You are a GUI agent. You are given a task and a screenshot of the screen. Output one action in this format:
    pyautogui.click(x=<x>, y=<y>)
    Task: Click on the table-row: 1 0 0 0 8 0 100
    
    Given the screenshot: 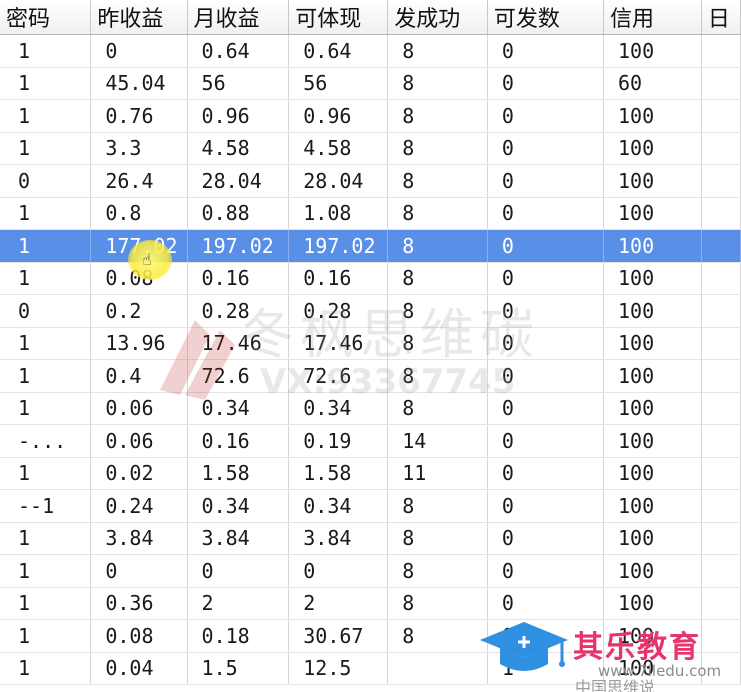 What is the action you would take?
    pyautogui.click(x=370, y=571)
    